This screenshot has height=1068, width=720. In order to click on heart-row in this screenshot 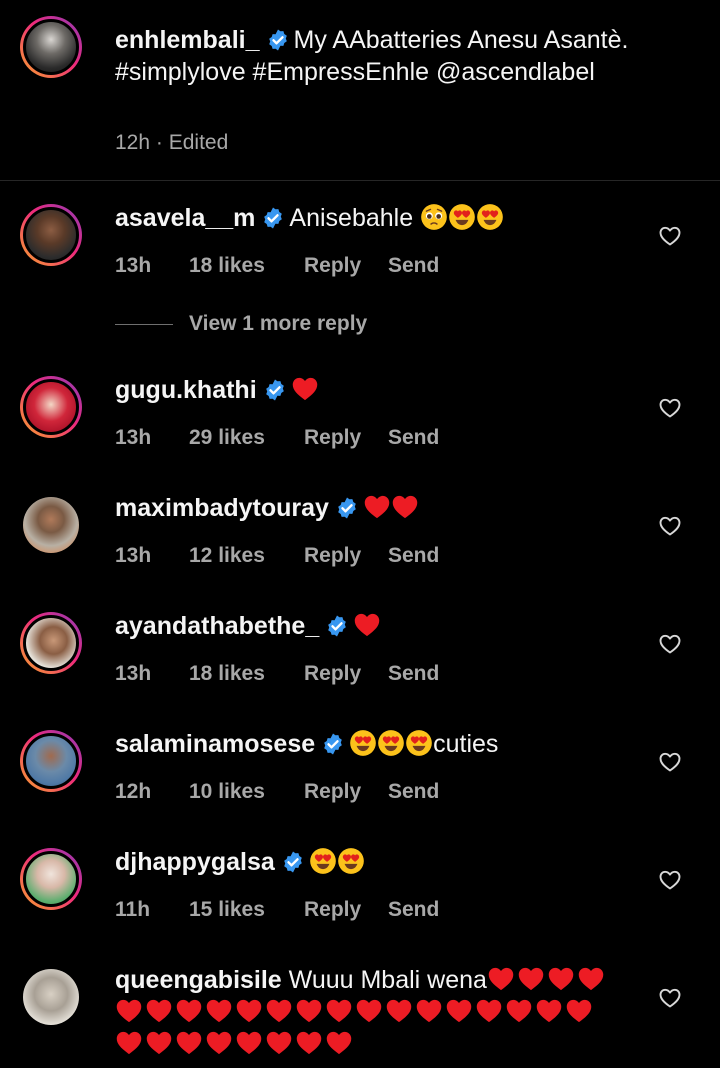, I will do `click(380, 1044)`.